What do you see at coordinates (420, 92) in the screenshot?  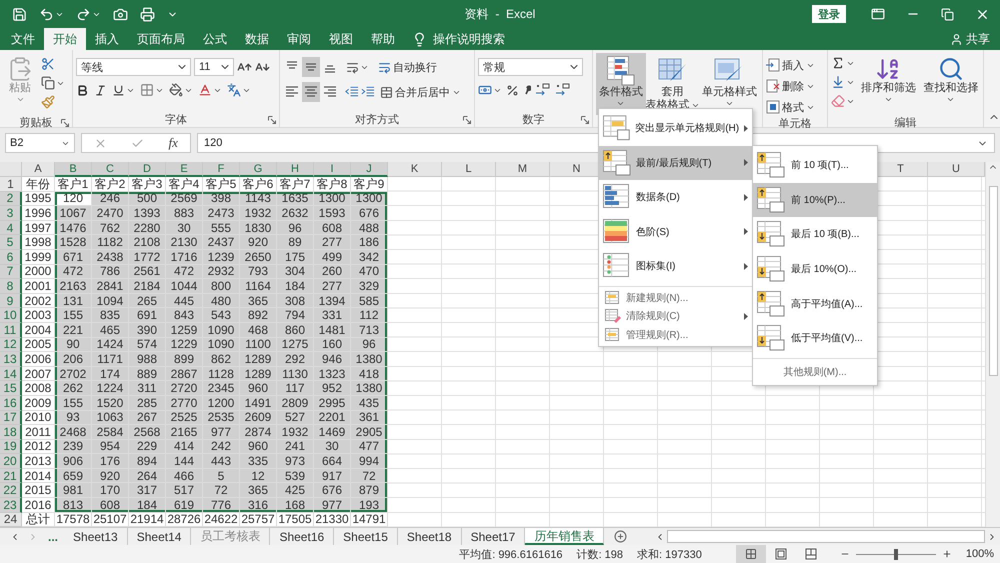 I see `merge-center-button: 合并后居中` at bounding box center [420, 92].